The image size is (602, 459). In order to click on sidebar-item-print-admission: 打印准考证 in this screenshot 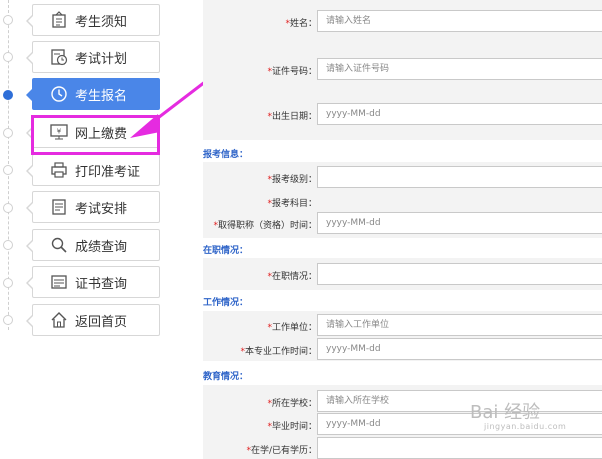, I will do `click(93, 170)`.